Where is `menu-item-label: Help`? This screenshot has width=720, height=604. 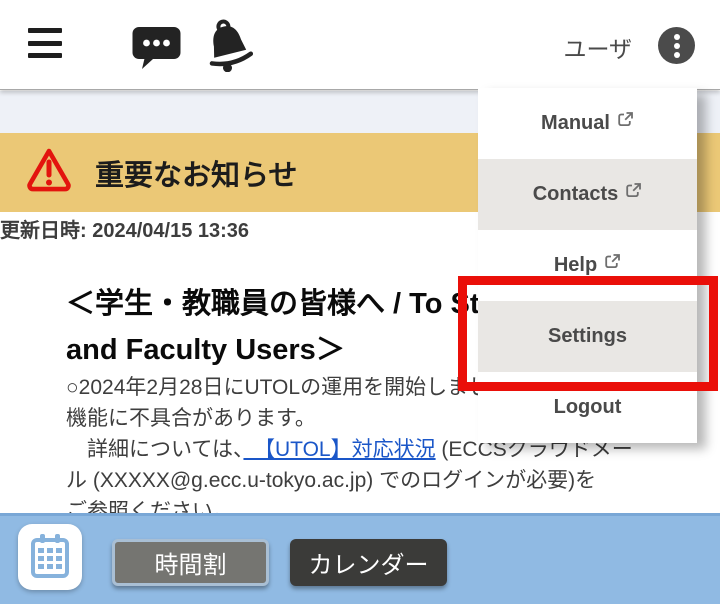 menu-item-label: Help is located at coordinates (575, 265).